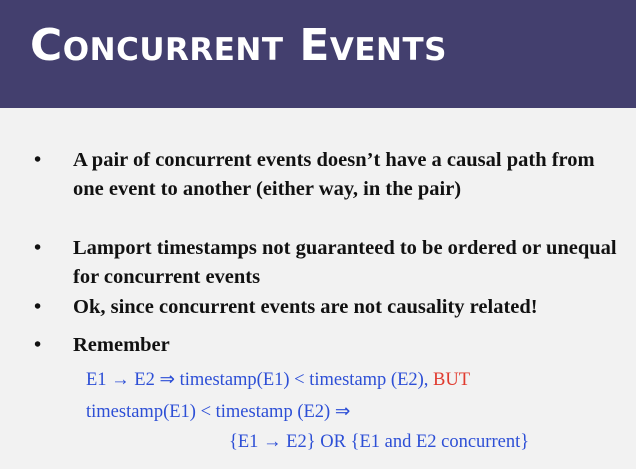  What do you see at coordinates (121, 345) in the screenshot?
I see `bullet-text: Remember` at bounding box center [121, 345].